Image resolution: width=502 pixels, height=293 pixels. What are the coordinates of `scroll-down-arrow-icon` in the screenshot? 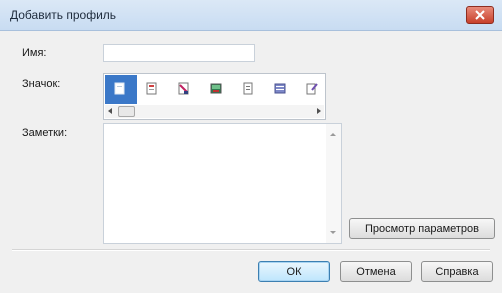 It's located at (333, 232).